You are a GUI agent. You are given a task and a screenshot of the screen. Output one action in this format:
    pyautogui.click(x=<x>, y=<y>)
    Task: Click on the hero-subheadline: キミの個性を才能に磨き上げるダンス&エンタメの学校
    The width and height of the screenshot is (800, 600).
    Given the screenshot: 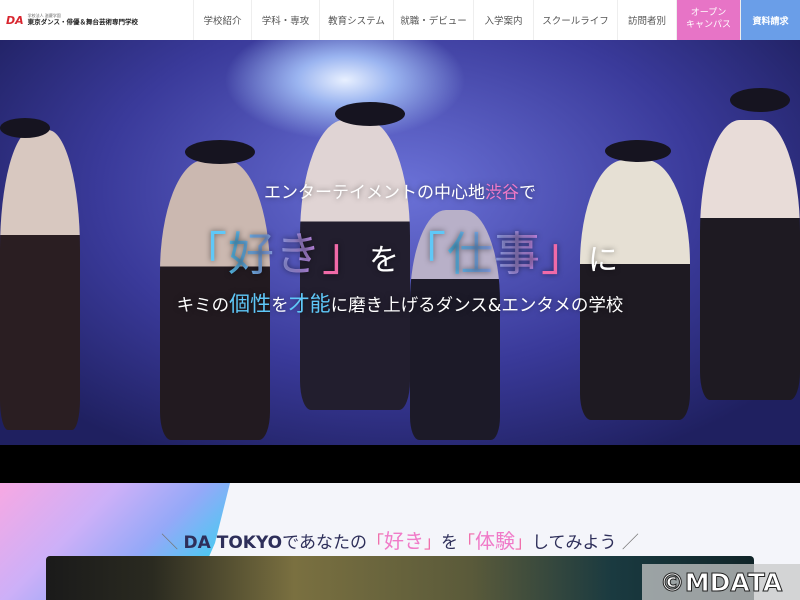 What is the action you would take?
    pyautogui.click(x=400, y=304)
    